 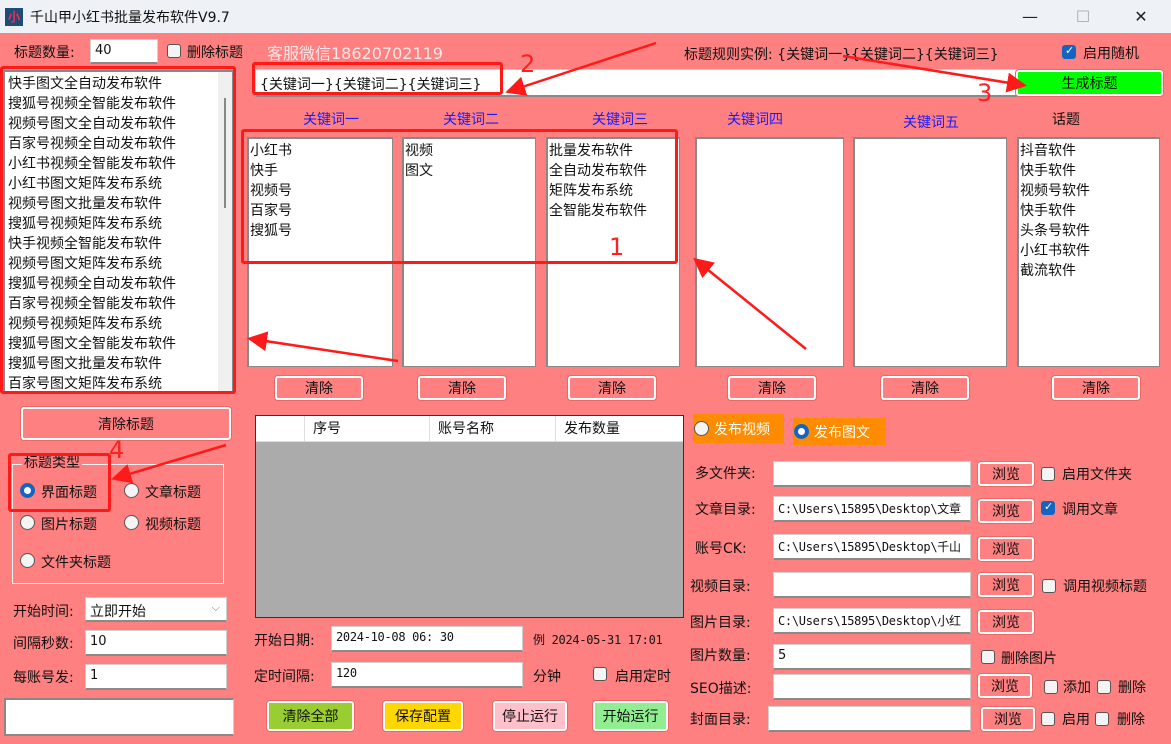 I want to click on title-list-item: 搜狐号视频全自动发布软件, so click(x=119, y=284).